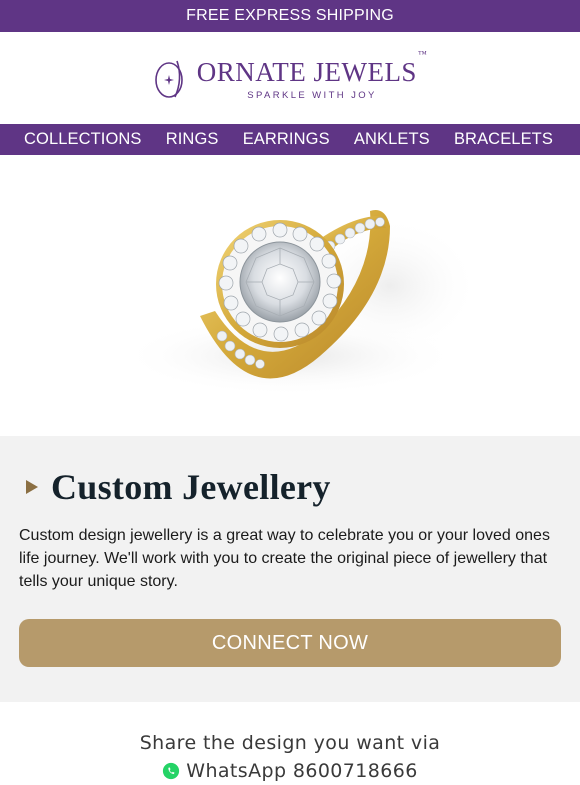 The image size is (580, 785). Describe the element at coordinates (32, 487) in the screenshot. I see `triangle-bullet-icon` at that location.